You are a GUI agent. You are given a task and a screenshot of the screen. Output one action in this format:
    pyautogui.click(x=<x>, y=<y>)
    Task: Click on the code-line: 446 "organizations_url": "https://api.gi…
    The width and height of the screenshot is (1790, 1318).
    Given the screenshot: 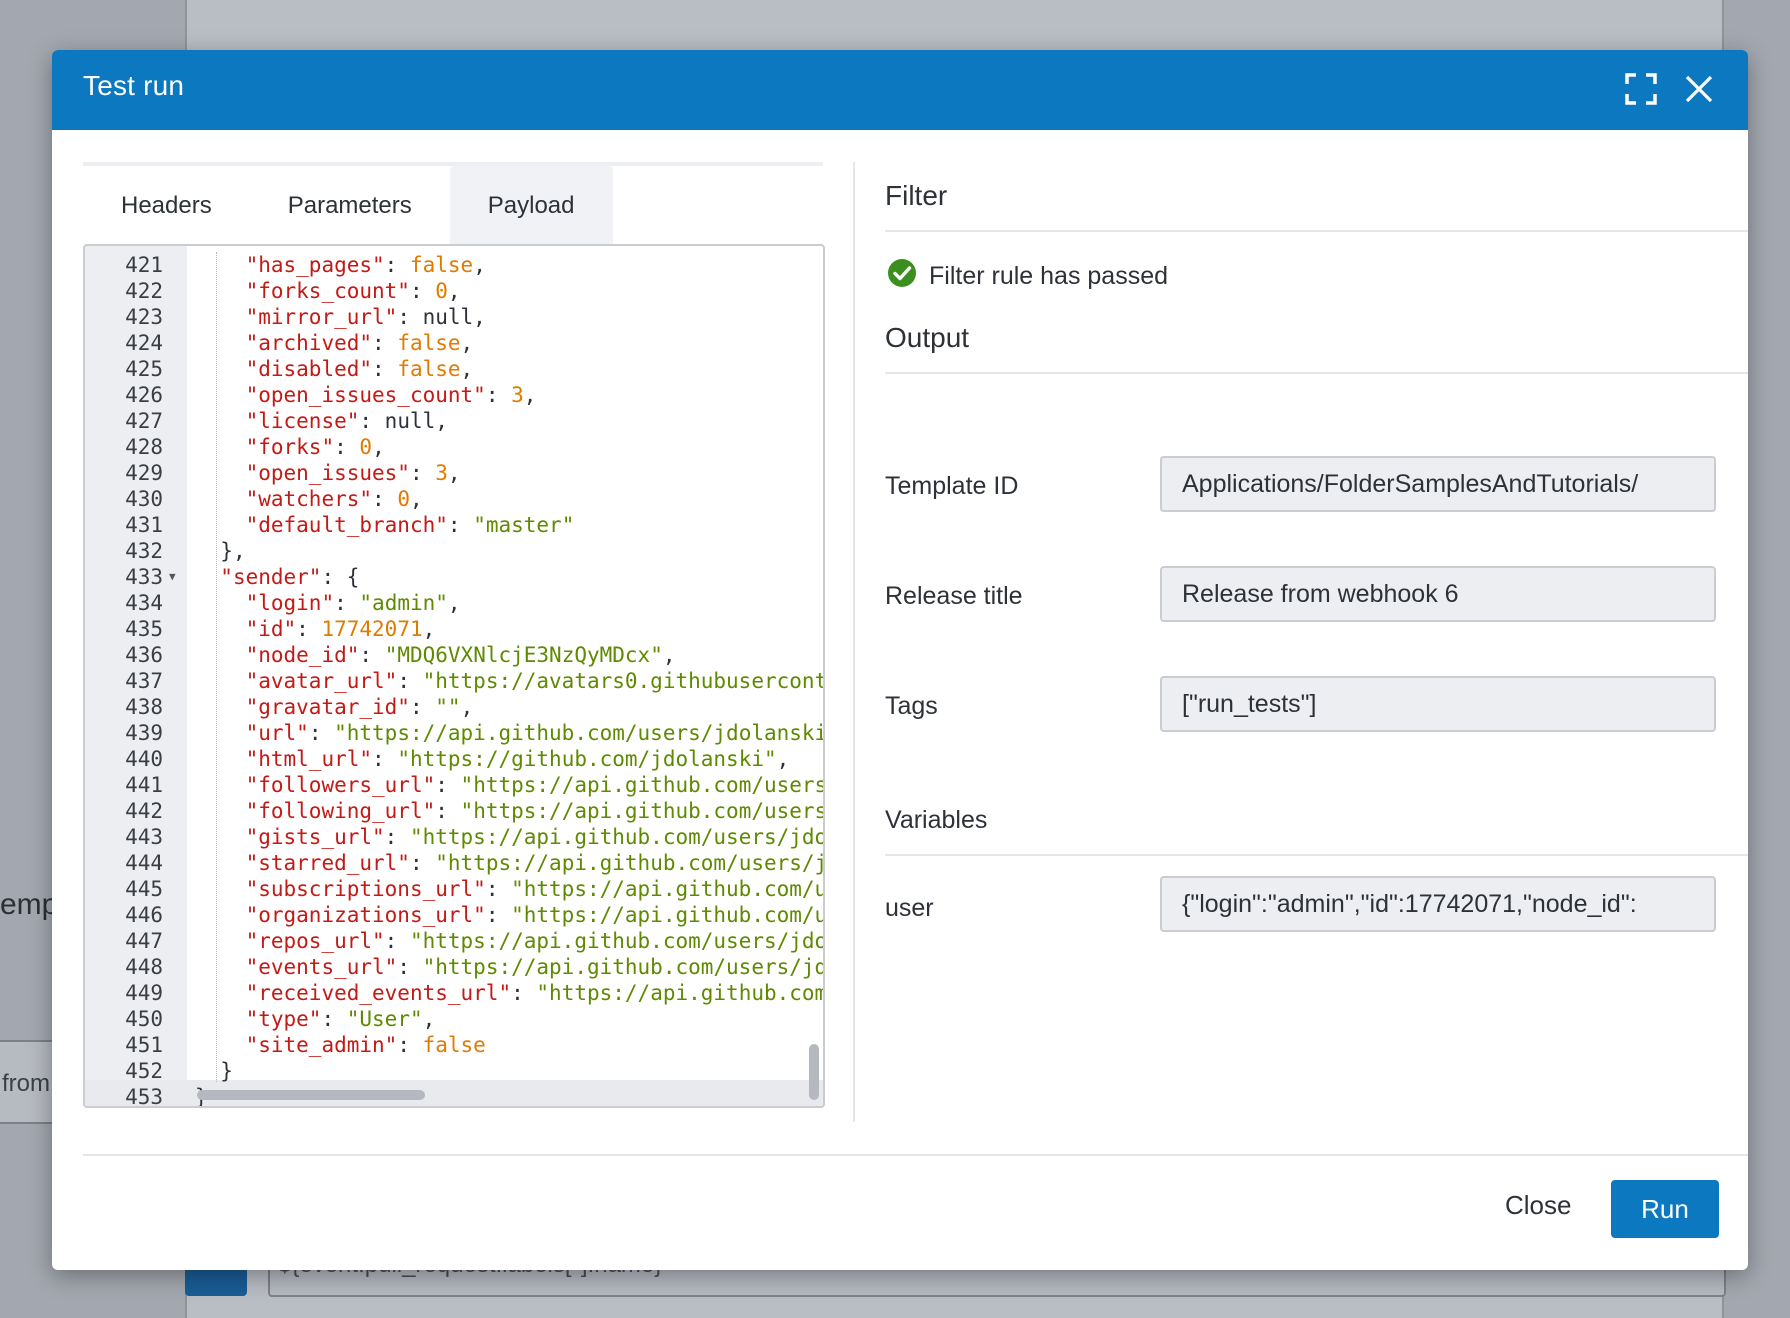 What is the action you would take?
    pyautogui.click(x=454, y=915)
    